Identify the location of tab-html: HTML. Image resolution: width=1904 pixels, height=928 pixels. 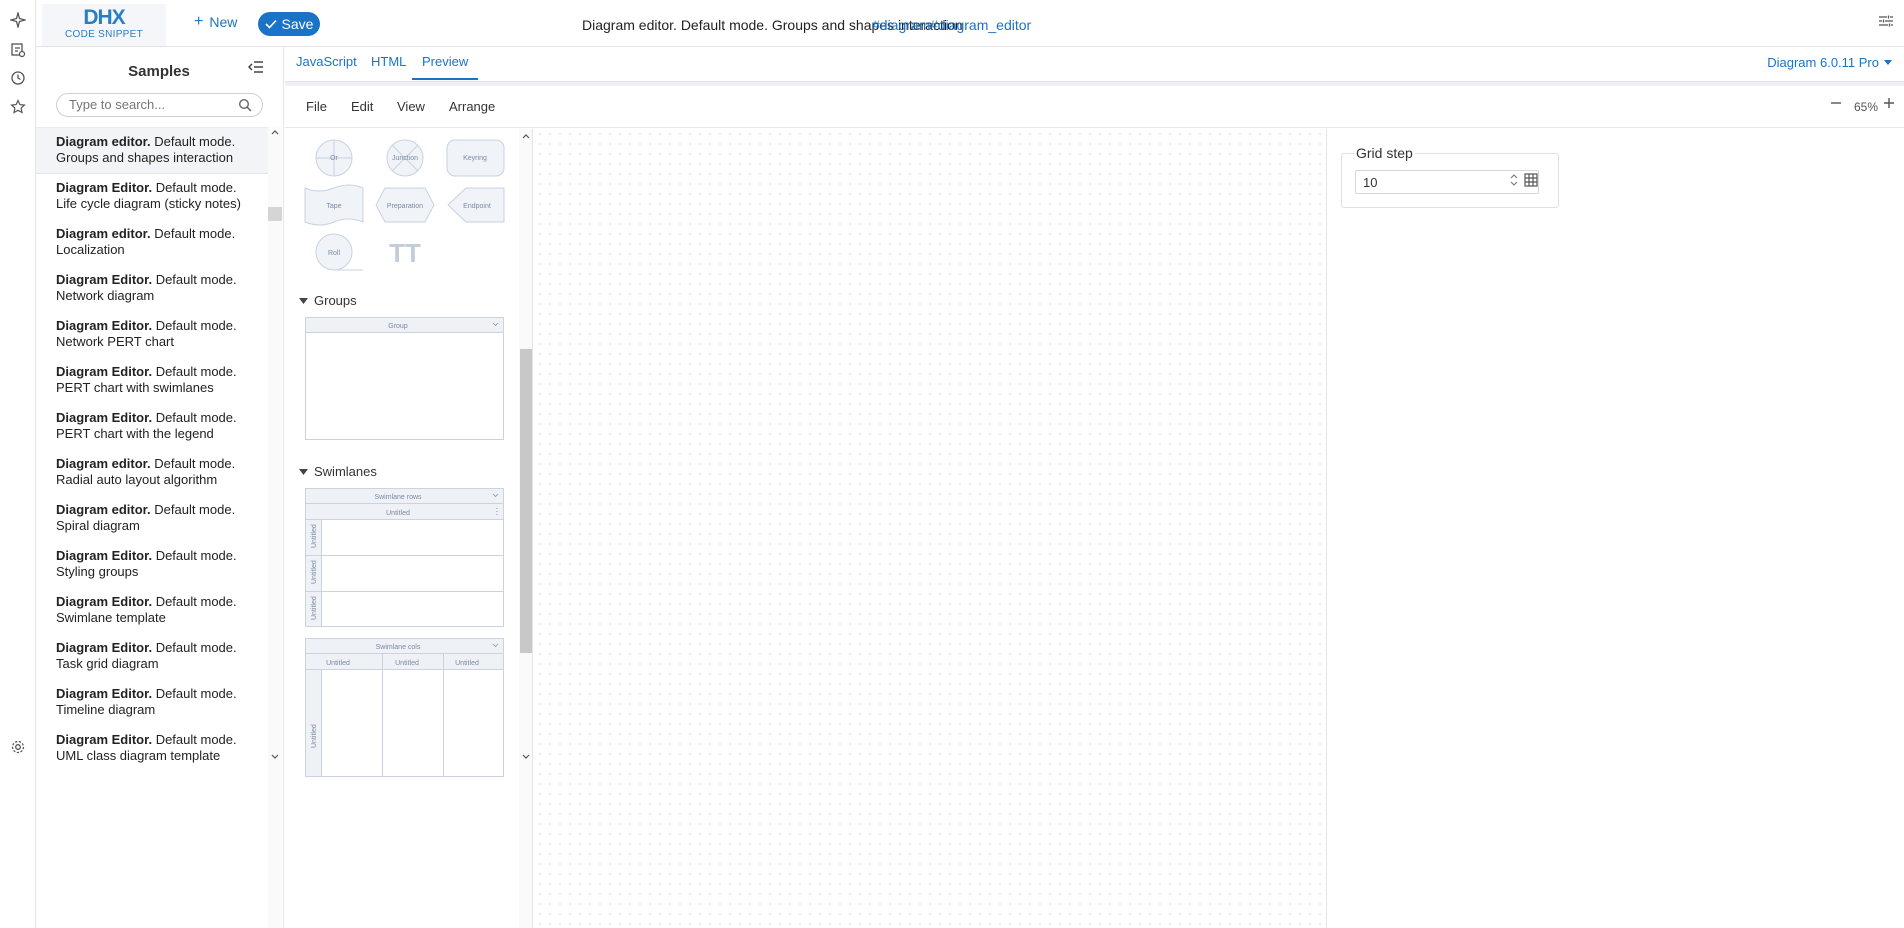
(388, 61).